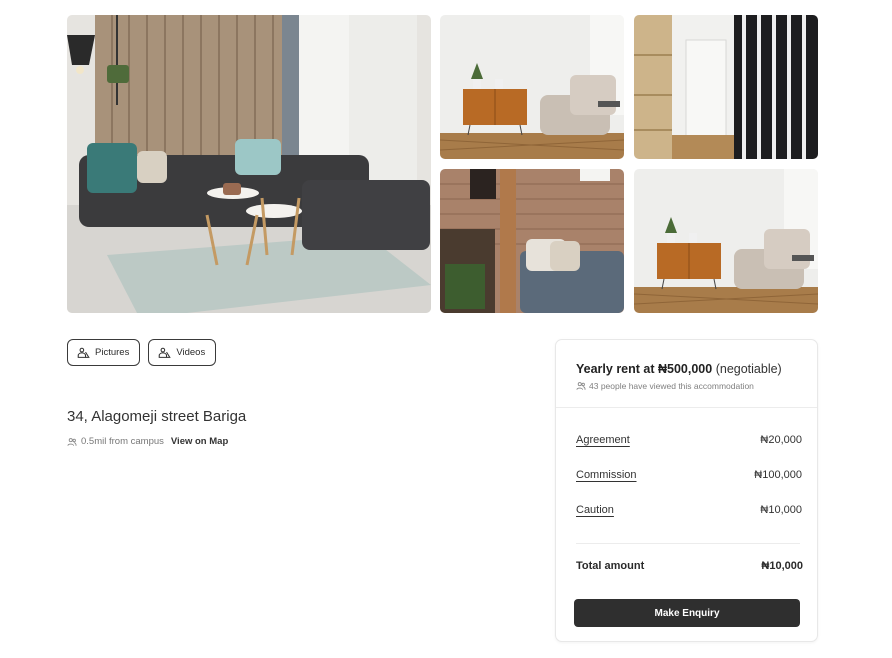  I want to click on distance-text: 0.5mil from campus, so click(122, 441).